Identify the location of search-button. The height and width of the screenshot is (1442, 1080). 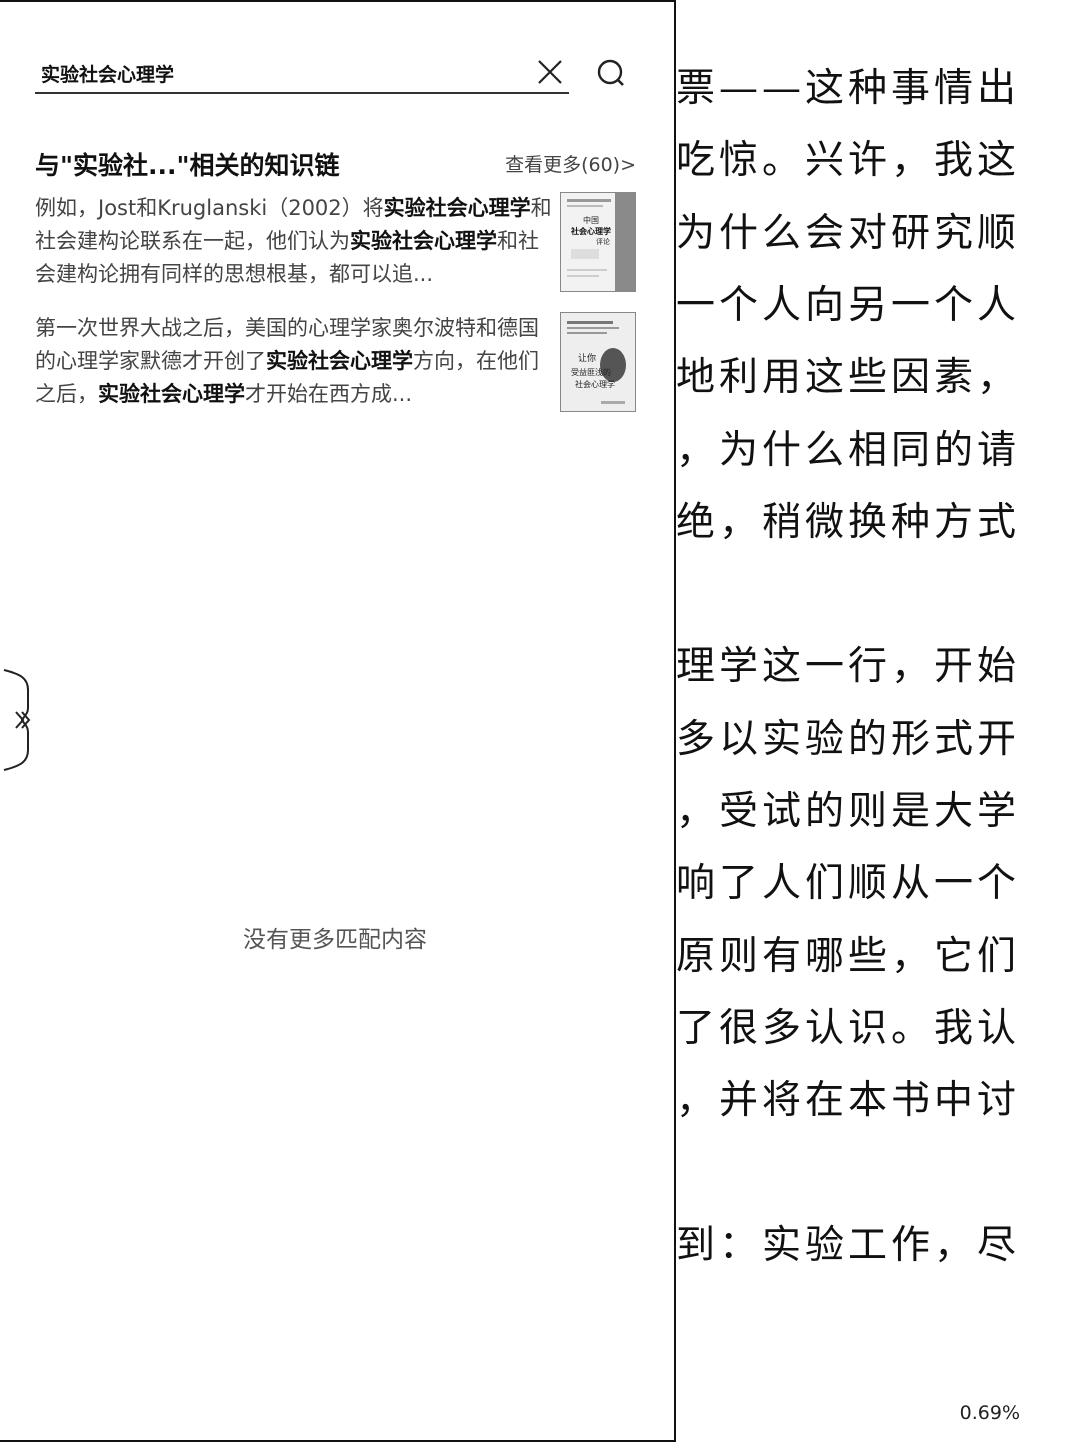
(611, 74).